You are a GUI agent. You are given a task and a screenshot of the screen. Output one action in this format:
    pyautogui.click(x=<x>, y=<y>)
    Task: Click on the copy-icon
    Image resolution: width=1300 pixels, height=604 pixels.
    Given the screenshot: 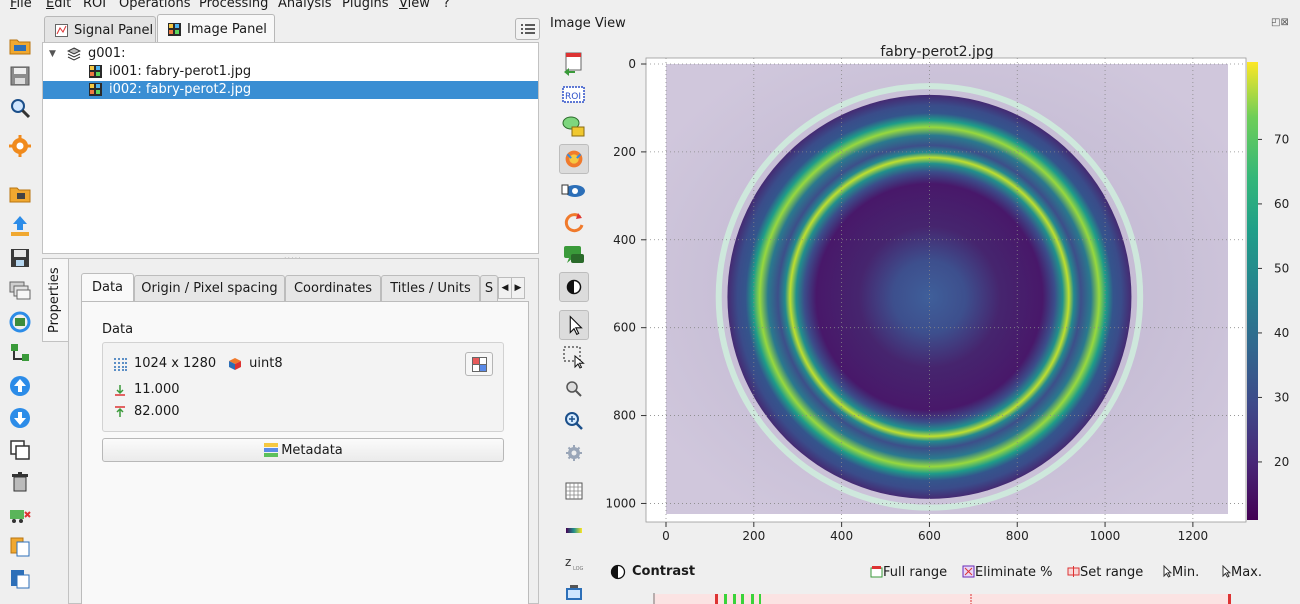 What is the action you would take?
    pyautogui.click(x=20, y=450)
    